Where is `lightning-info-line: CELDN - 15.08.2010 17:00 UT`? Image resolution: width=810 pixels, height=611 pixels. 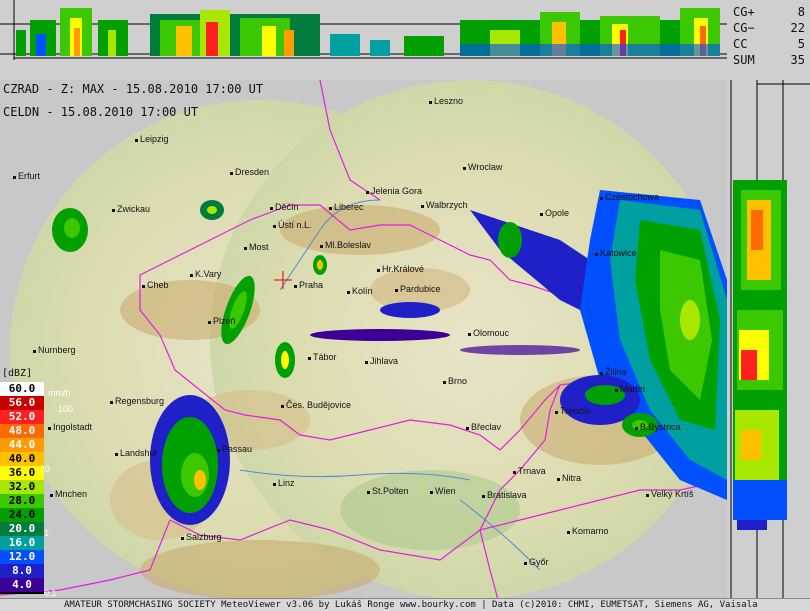
lightning-info-line: CELDN - 15.08.2010 17:00 UT is located at coordinates (101, 112).